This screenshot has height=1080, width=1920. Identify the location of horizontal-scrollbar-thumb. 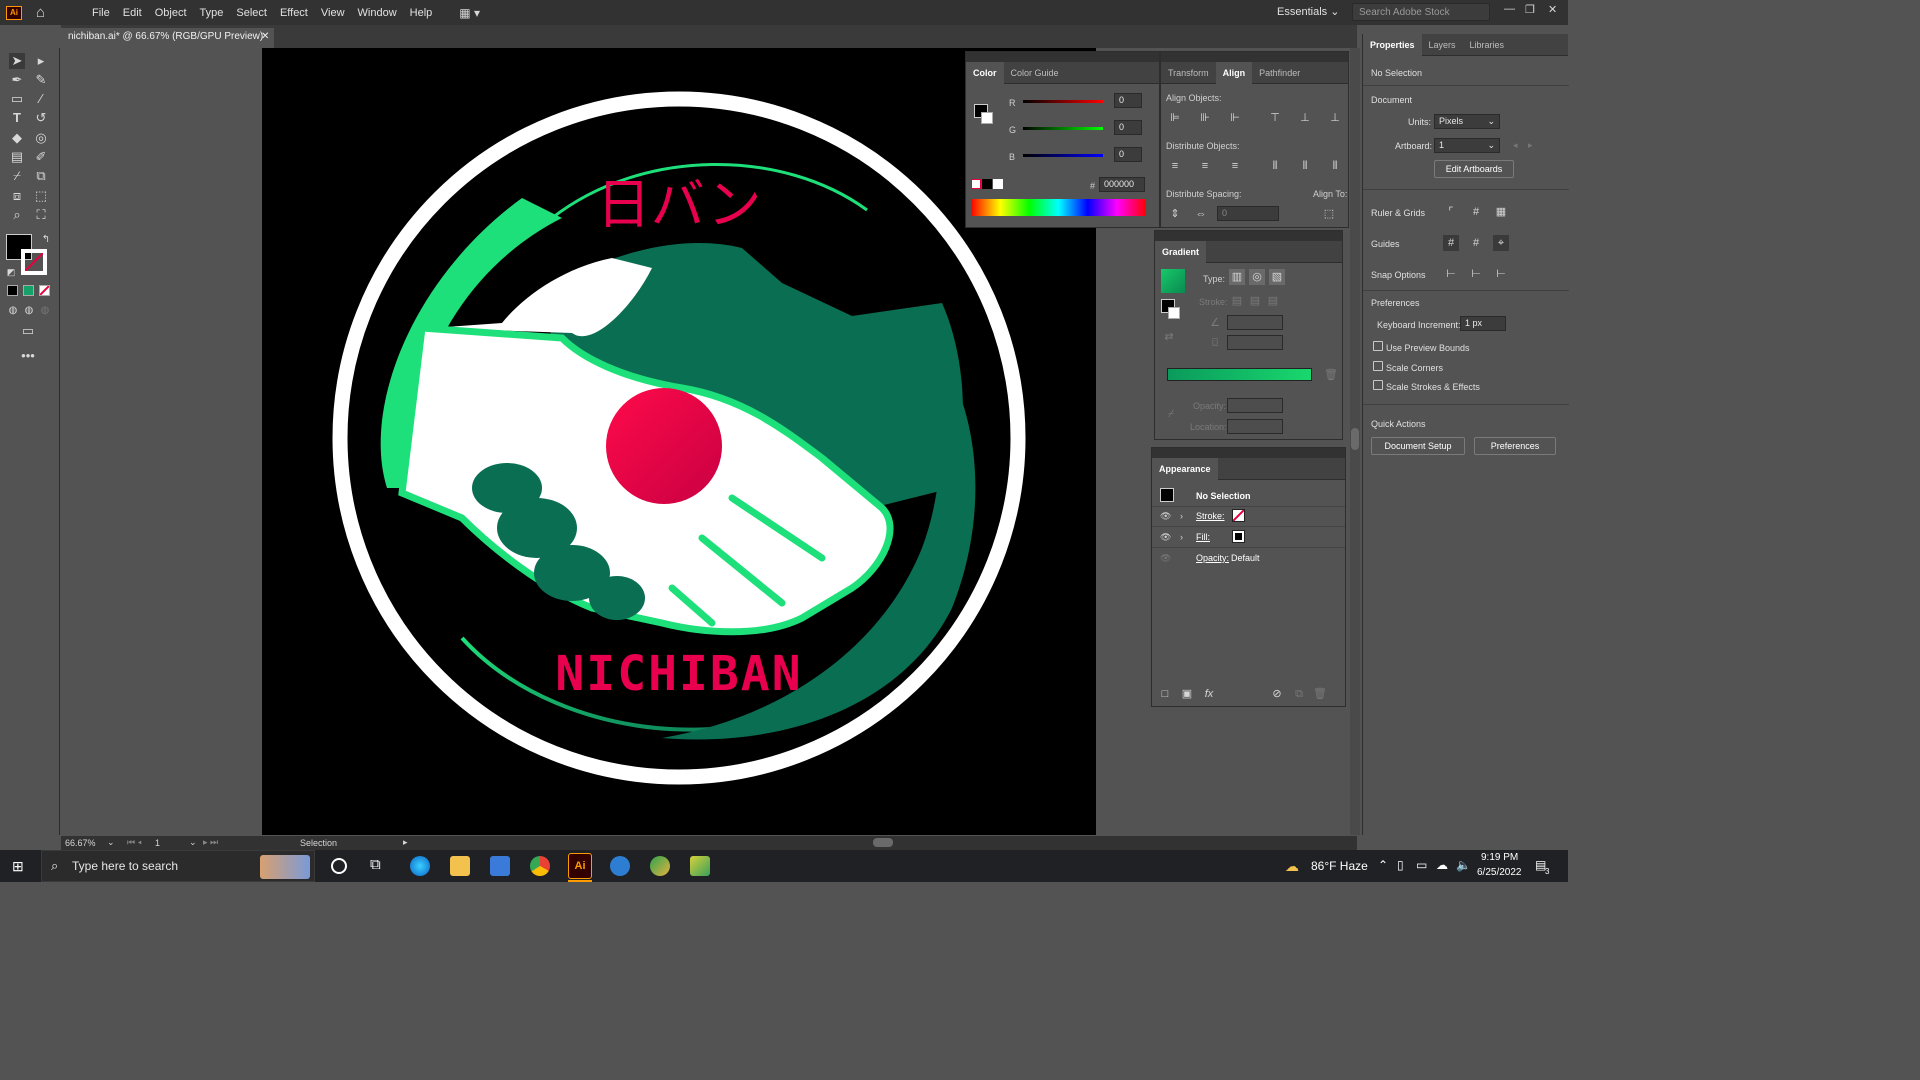
(883, 842).